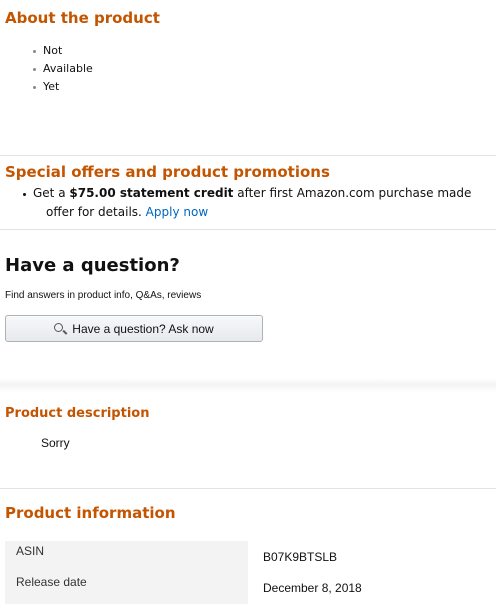 Image resolution: width=496 pixels, height=604 pixels. Describe the element at coordinates (92, 265) in the screenshot. I see `question-heading: Have a question?` at that location.